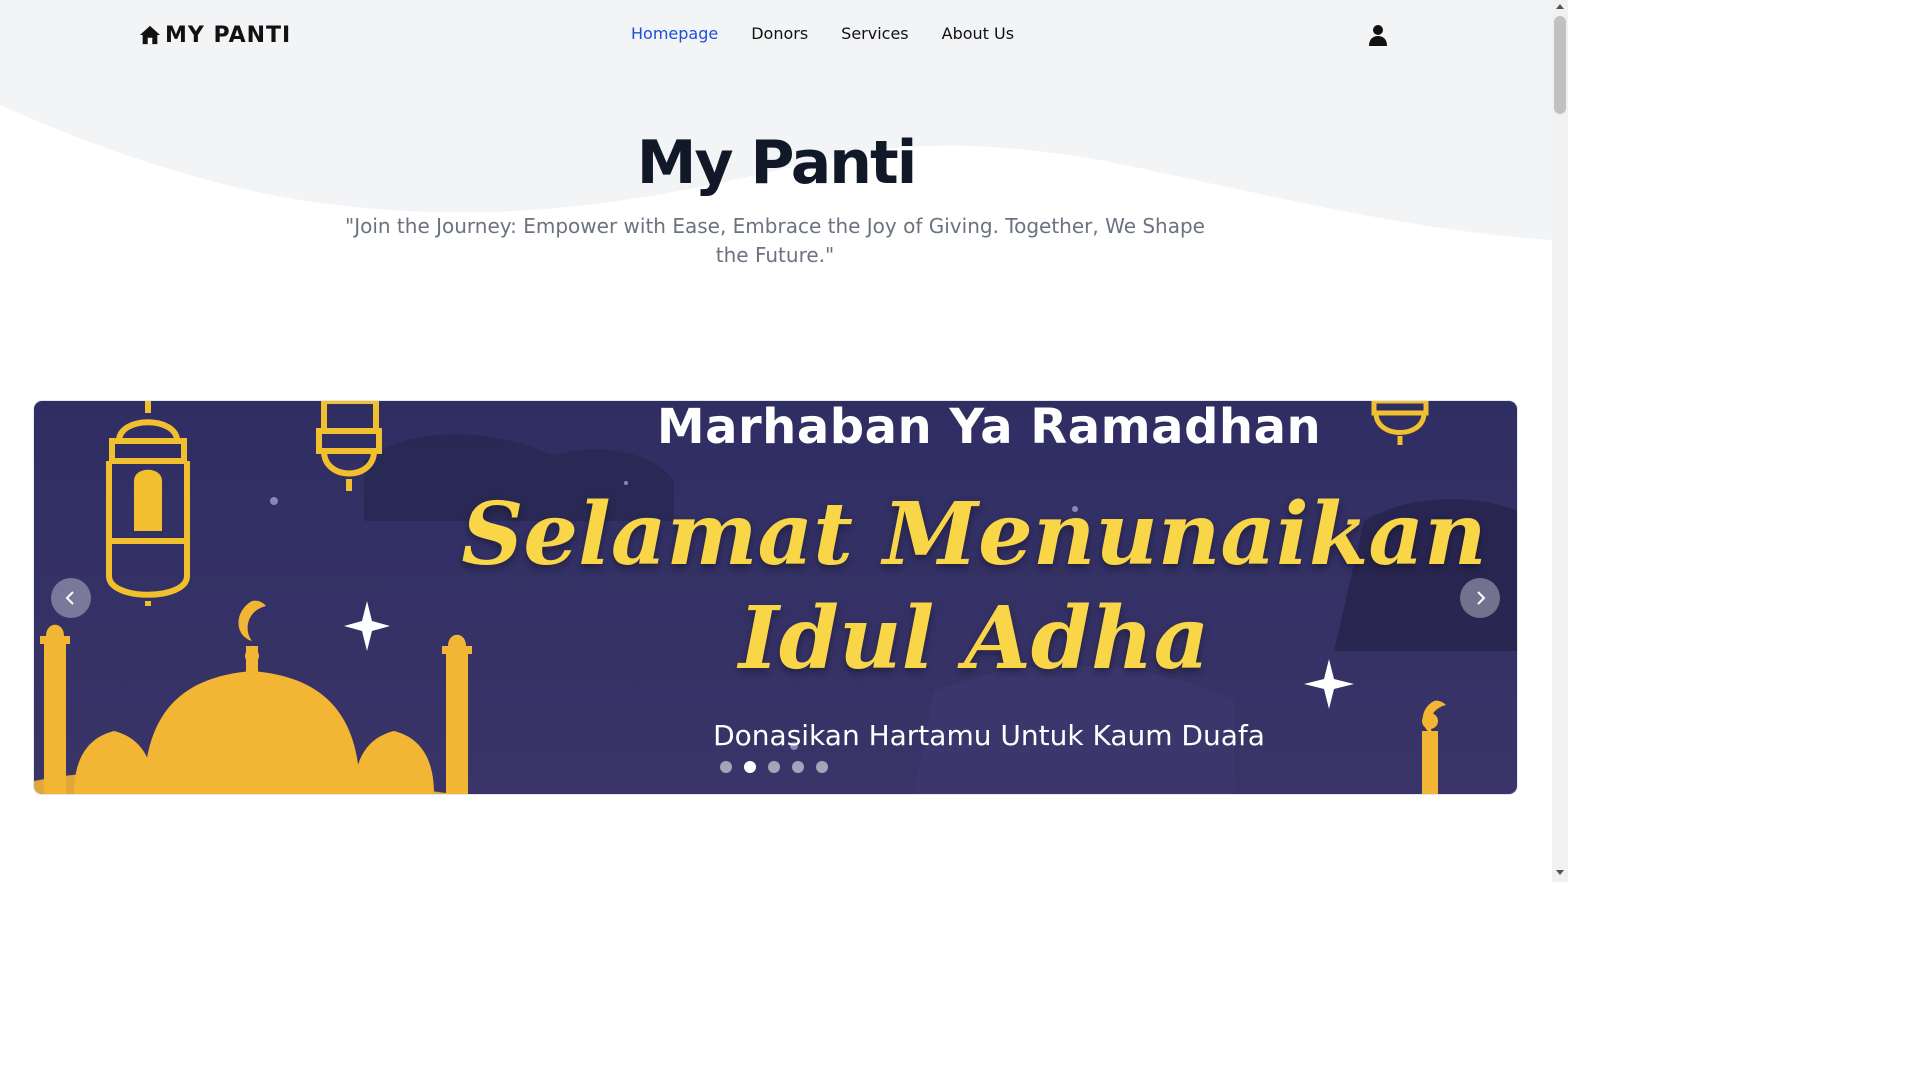  I want to click on page-scrollbar, so click(1560, 441).